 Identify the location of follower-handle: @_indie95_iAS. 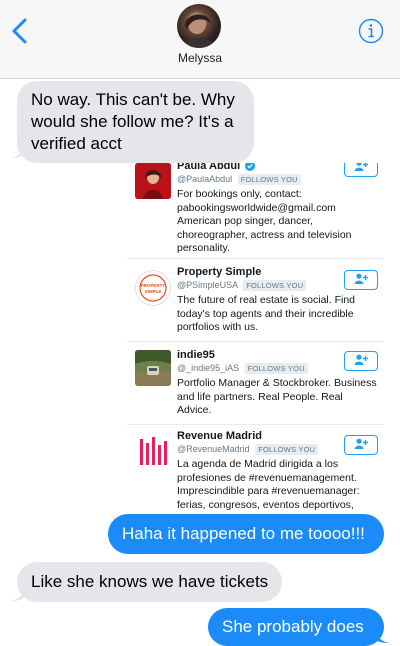
(208, 368).